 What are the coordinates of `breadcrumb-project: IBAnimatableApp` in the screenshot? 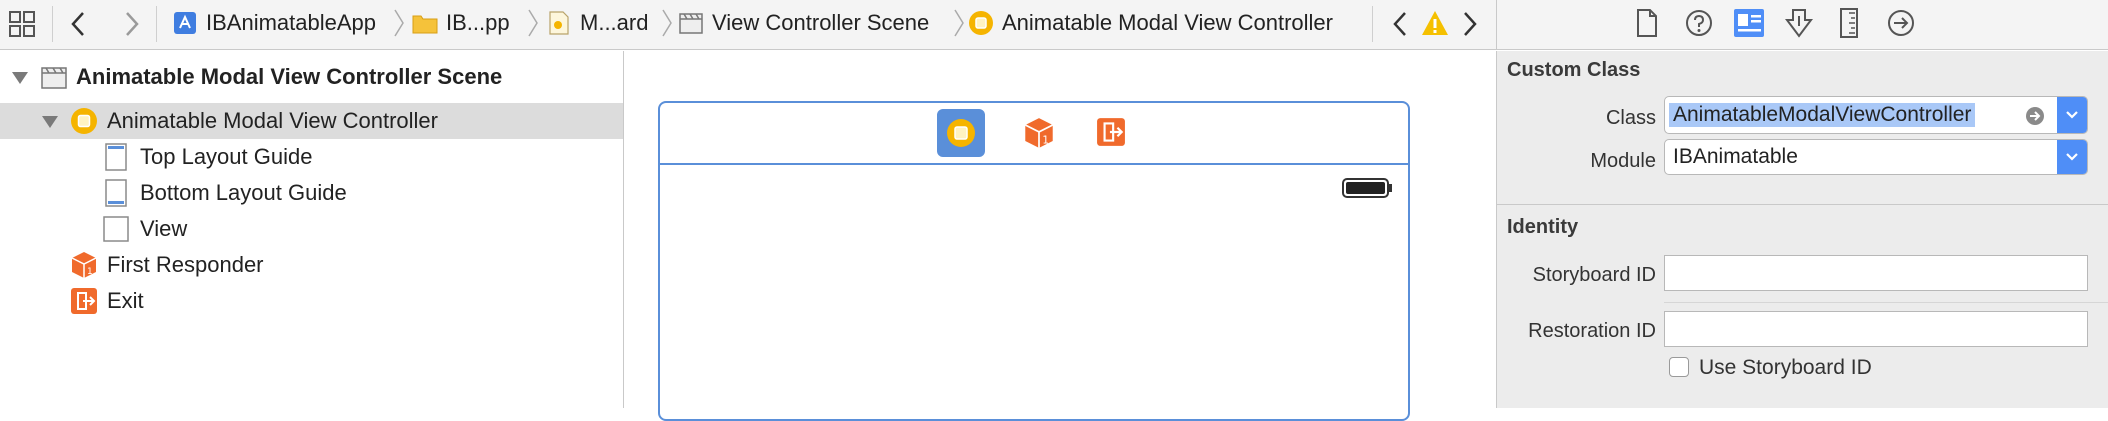 It's located at (274, 23).